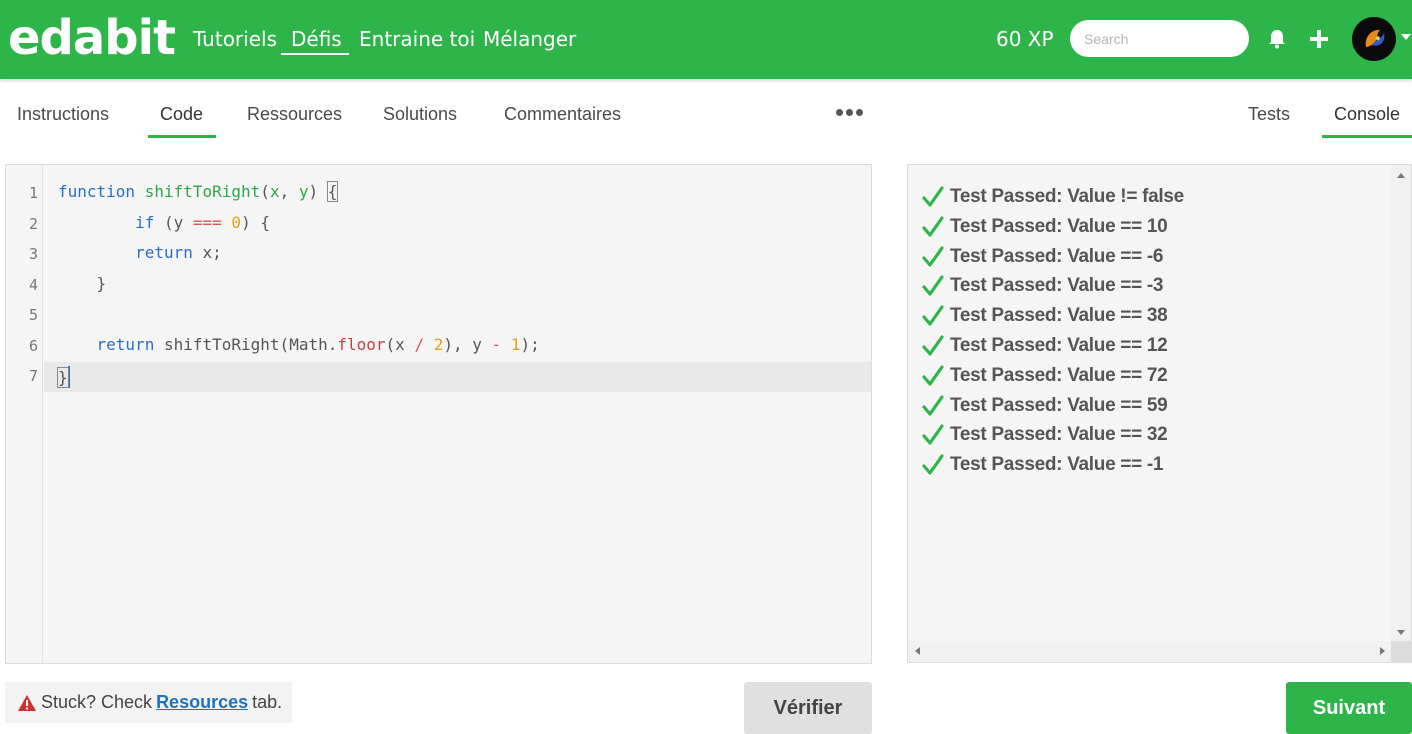  I want to click on code-text: ), y, so click(467, 344).